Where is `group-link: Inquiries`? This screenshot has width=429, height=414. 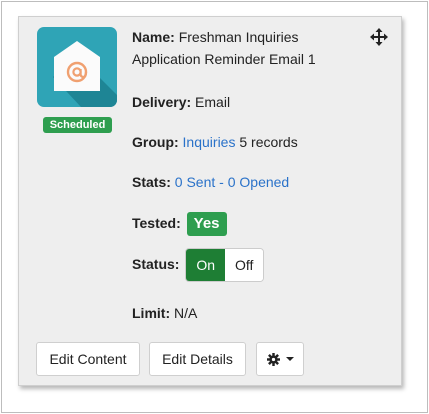
group-link: Inquiries is located at coordinates (209, 142).